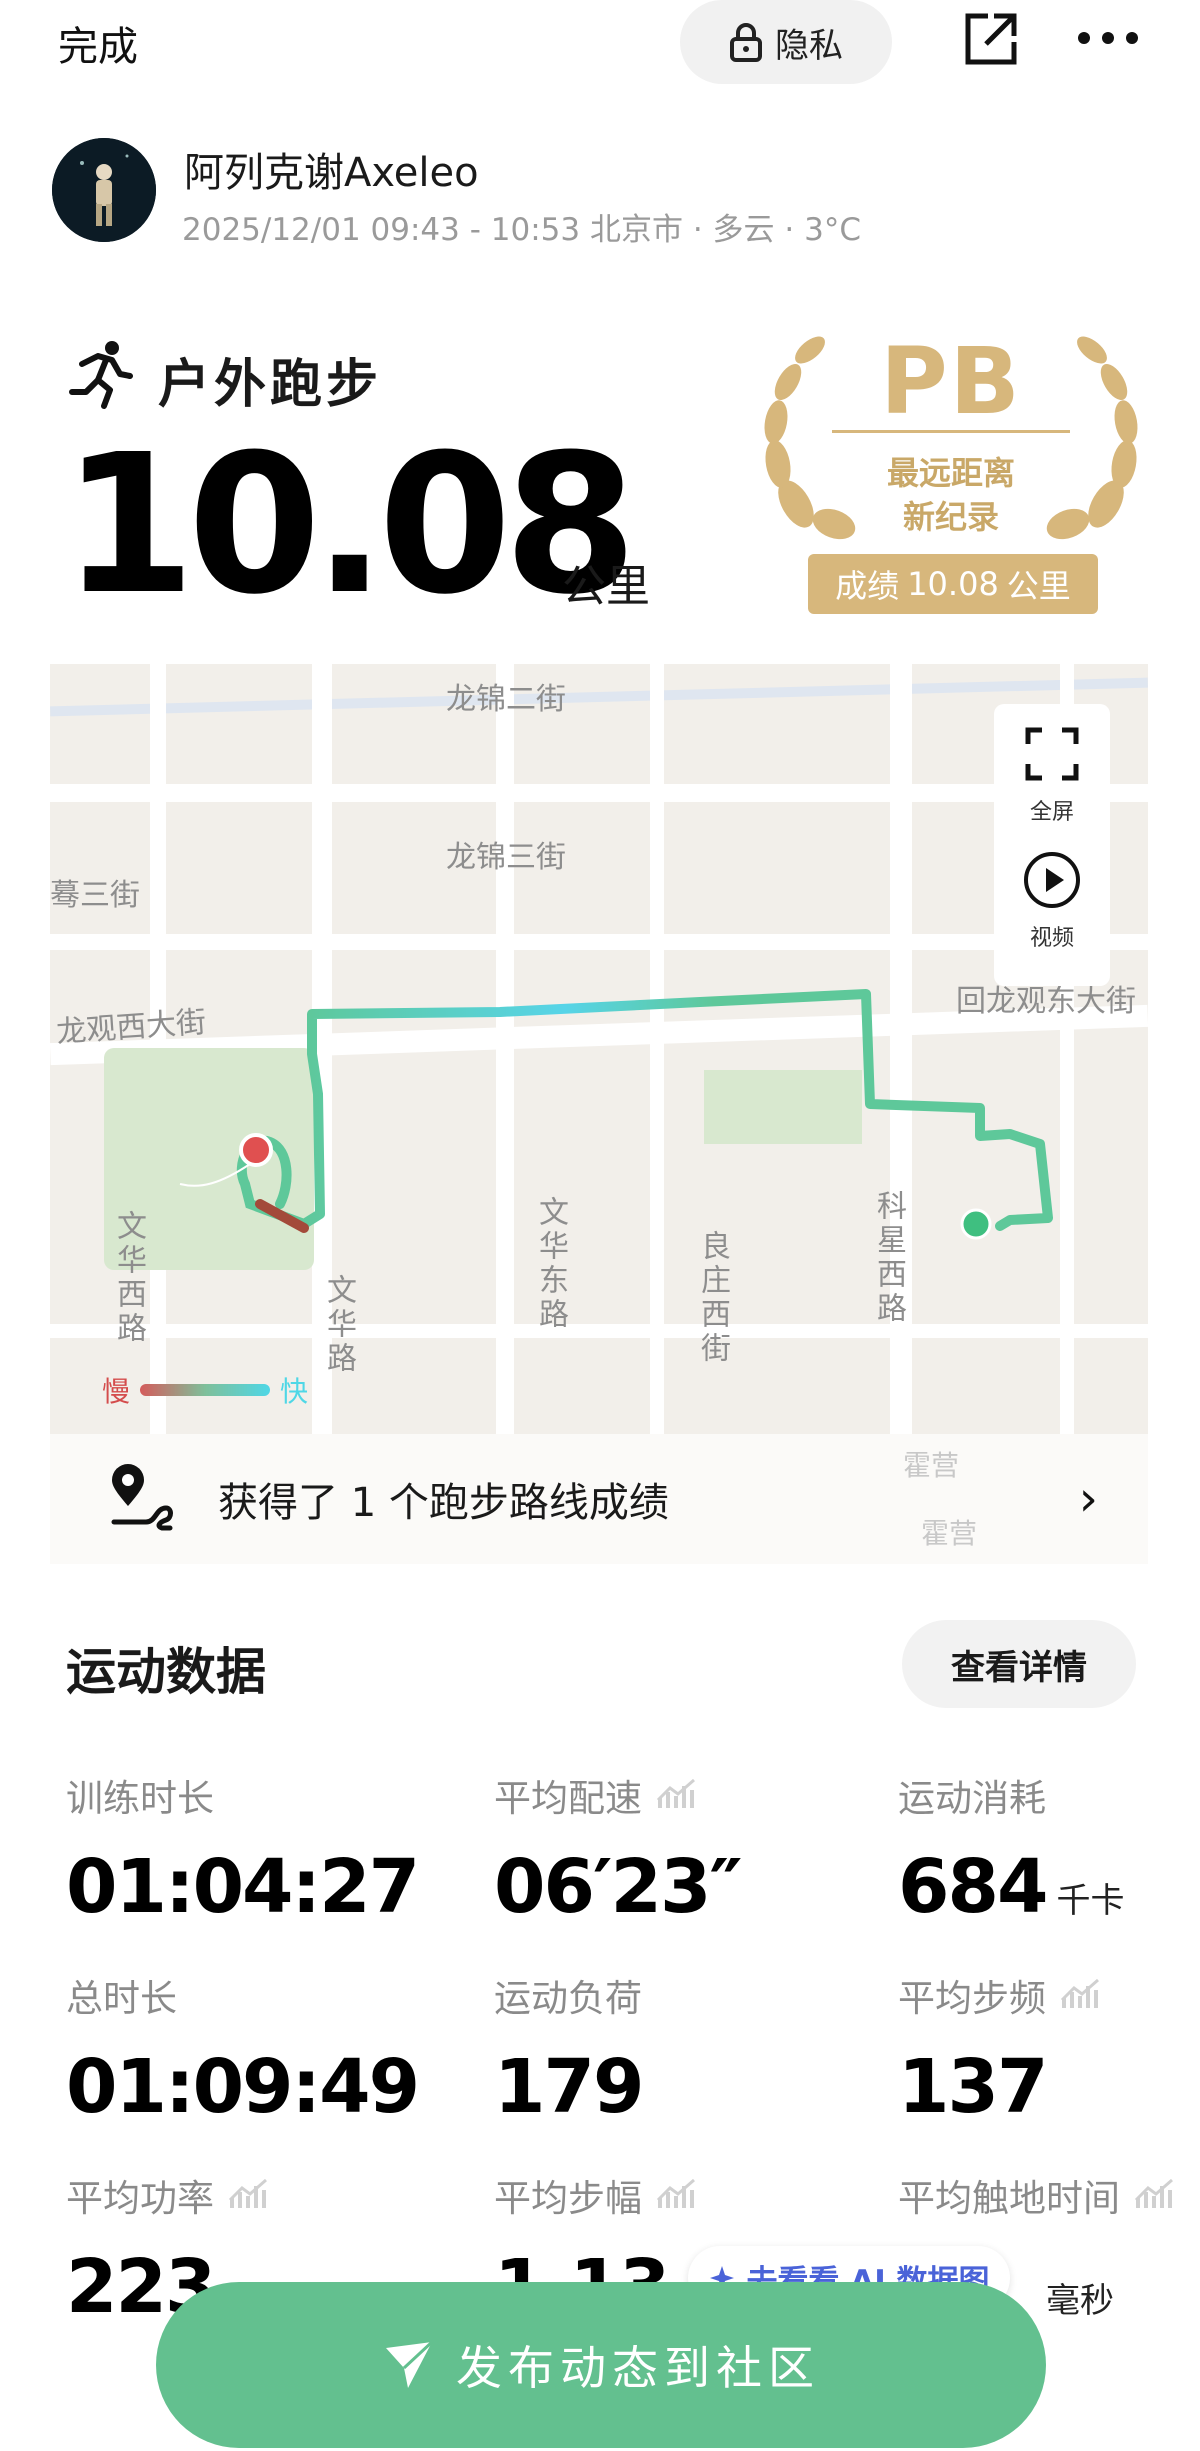  What do you see at coordinates (121, 1998) in the screenshot?
I see `stat-label: 总时长` at bounding box center [121, 1998].